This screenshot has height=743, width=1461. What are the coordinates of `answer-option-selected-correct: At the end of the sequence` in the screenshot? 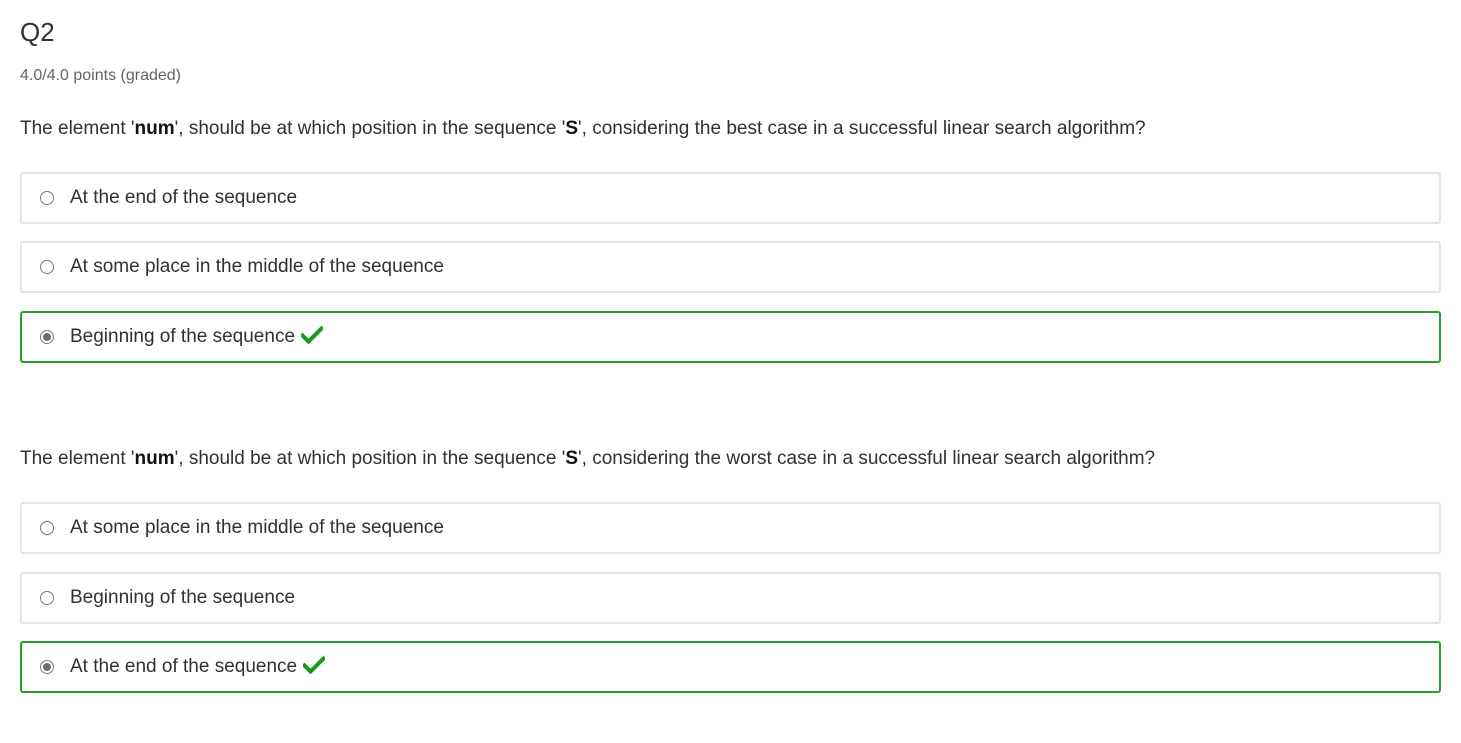 It's located at (730, 667).